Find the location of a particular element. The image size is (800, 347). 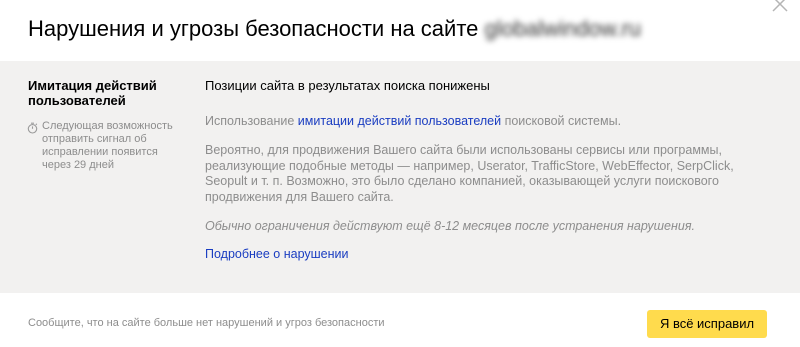

violation-name: Имитация действий пользователей is located at coordinates (92, 93).